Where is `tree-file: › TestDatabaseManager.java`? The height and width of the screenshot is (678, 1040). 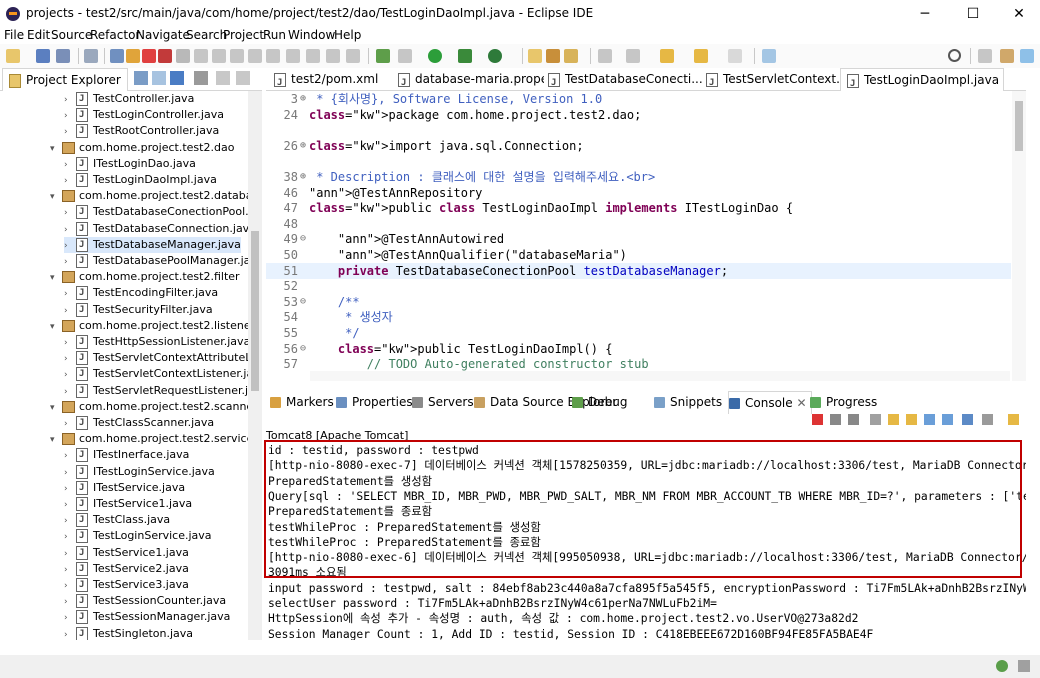 tree-file: › TestDatabaseManager.java is located at coordinates (152, 245).